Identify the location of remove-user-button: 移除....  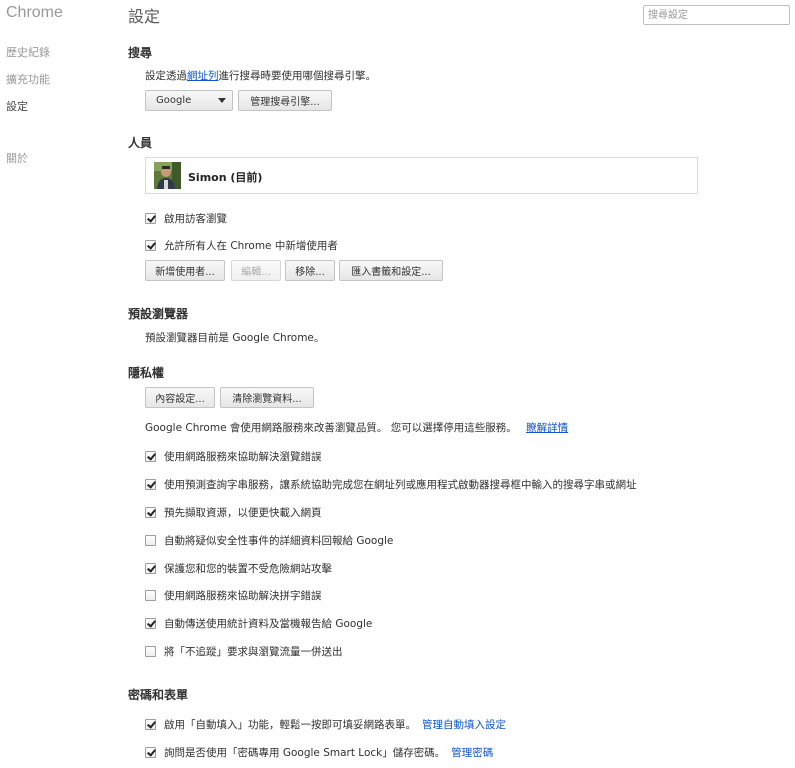
(310, 270).